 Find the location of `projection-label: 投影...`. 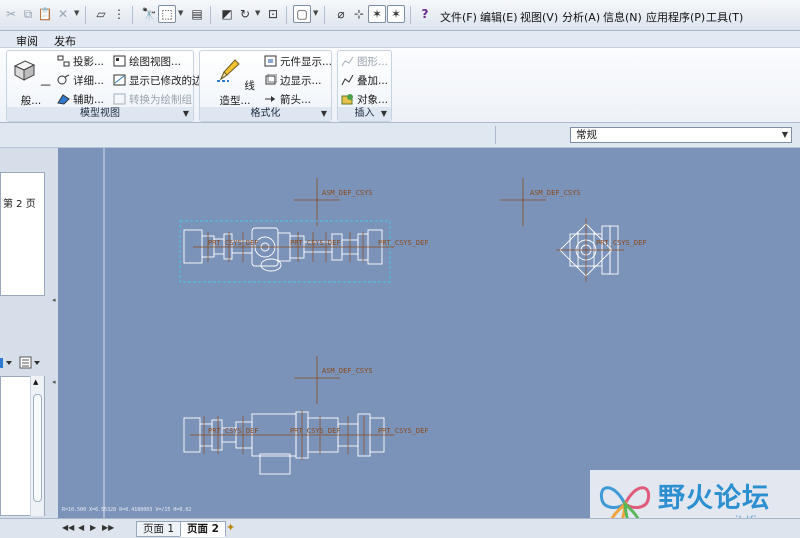

projection-label: 投影... is located at coordinates (89, 61).